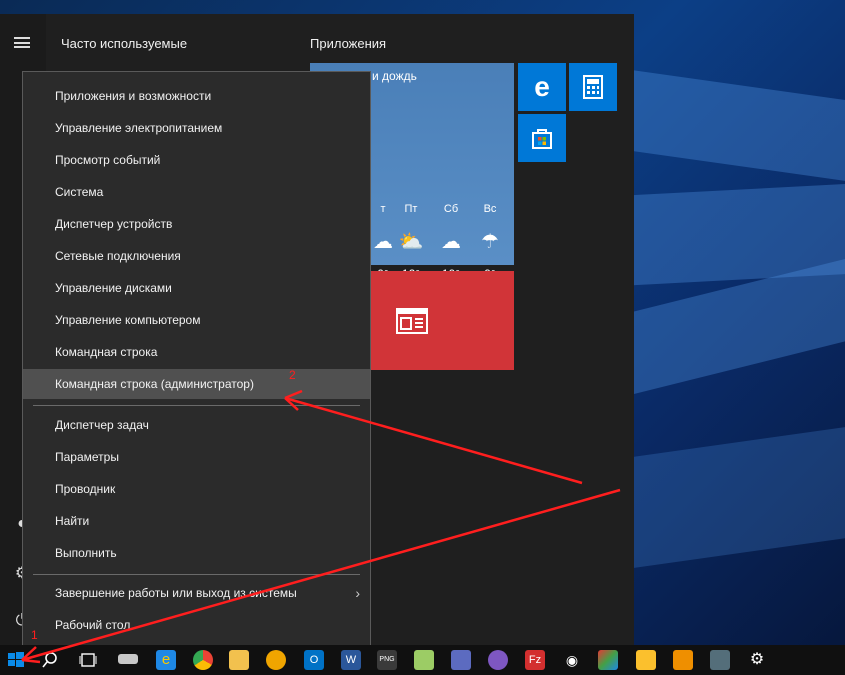 The image size is (845, 675). What do you see at coordinates (34, 635) in the screenshot?
I see `annotation-number-1: 1` at bounding box center [34, 635].